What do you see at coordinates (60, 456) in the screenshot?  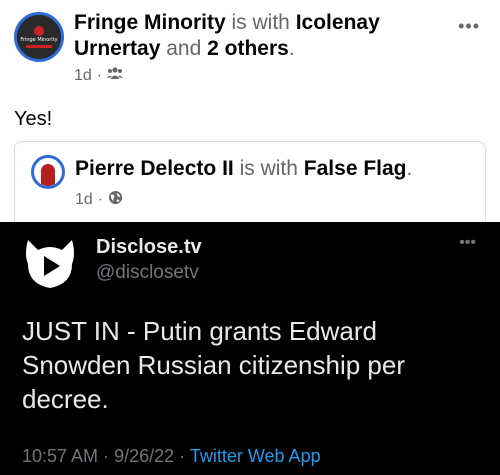 I see `tweet-time: 10:57 AM` at bounding box center [60, 456].